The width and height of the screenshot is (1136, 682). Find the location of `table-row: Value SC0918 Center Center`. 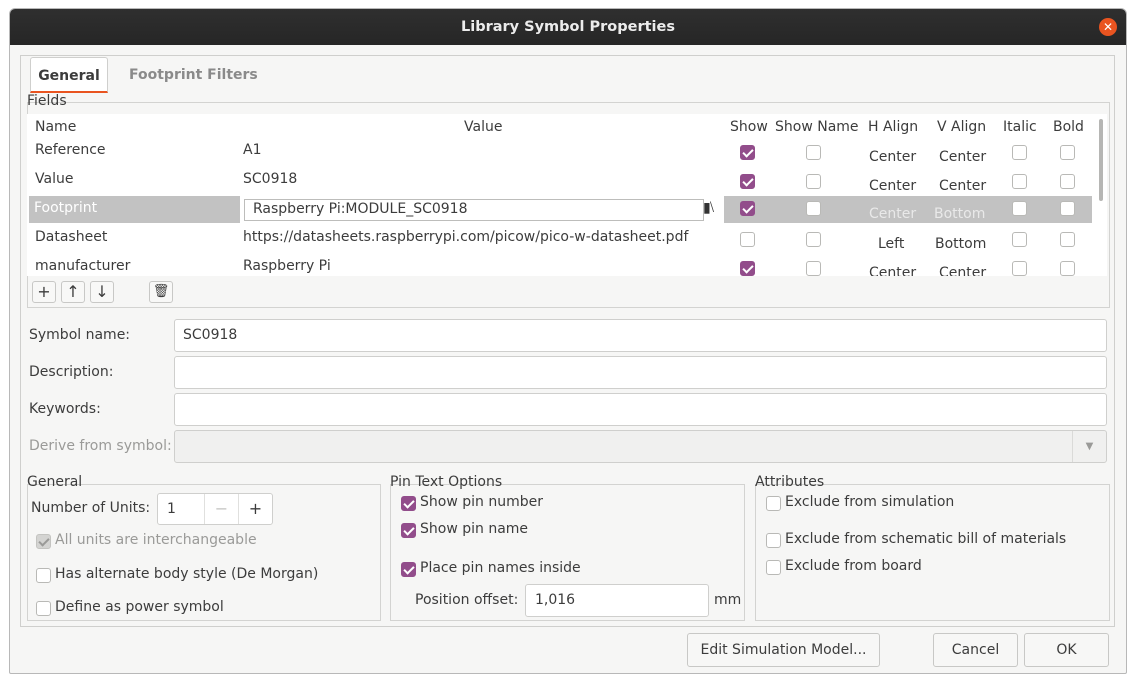

table-row: Value SC0918 Center Center is located at coordinates (562, 179).